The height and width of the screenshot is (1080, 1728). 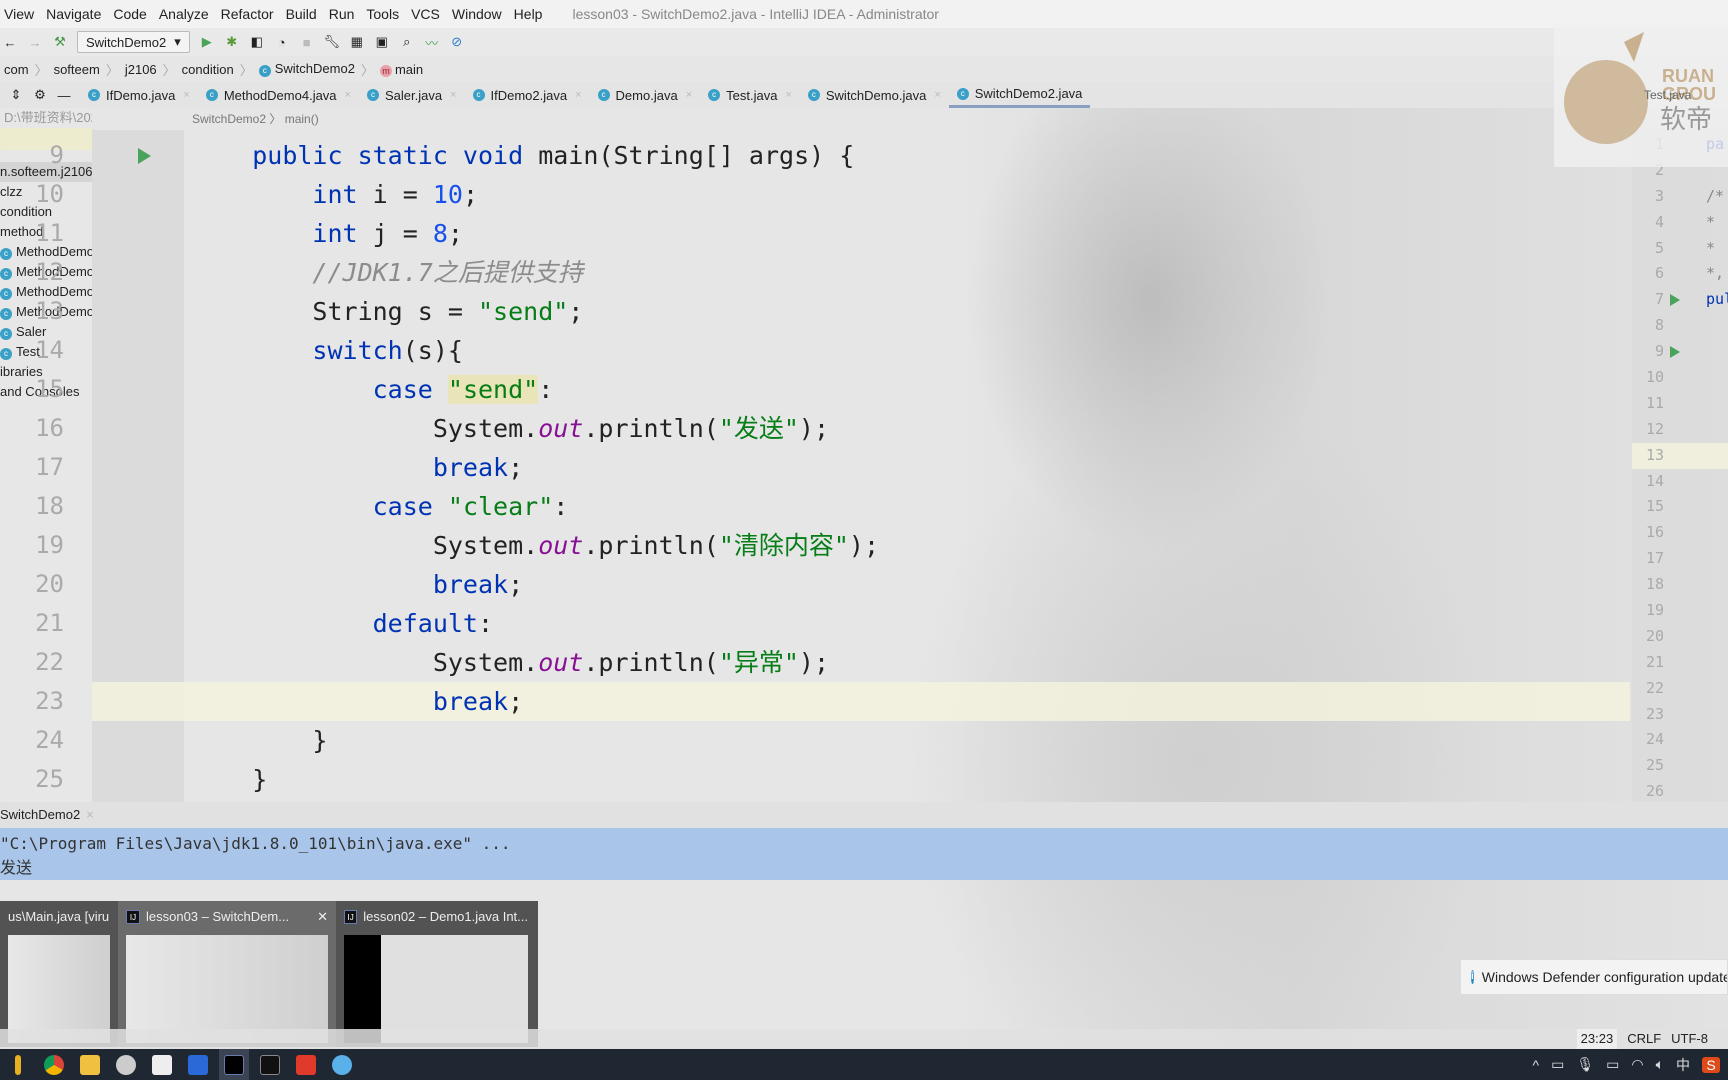 I want to click on menu-refactor: Refactor, so click(x=247, y=14).